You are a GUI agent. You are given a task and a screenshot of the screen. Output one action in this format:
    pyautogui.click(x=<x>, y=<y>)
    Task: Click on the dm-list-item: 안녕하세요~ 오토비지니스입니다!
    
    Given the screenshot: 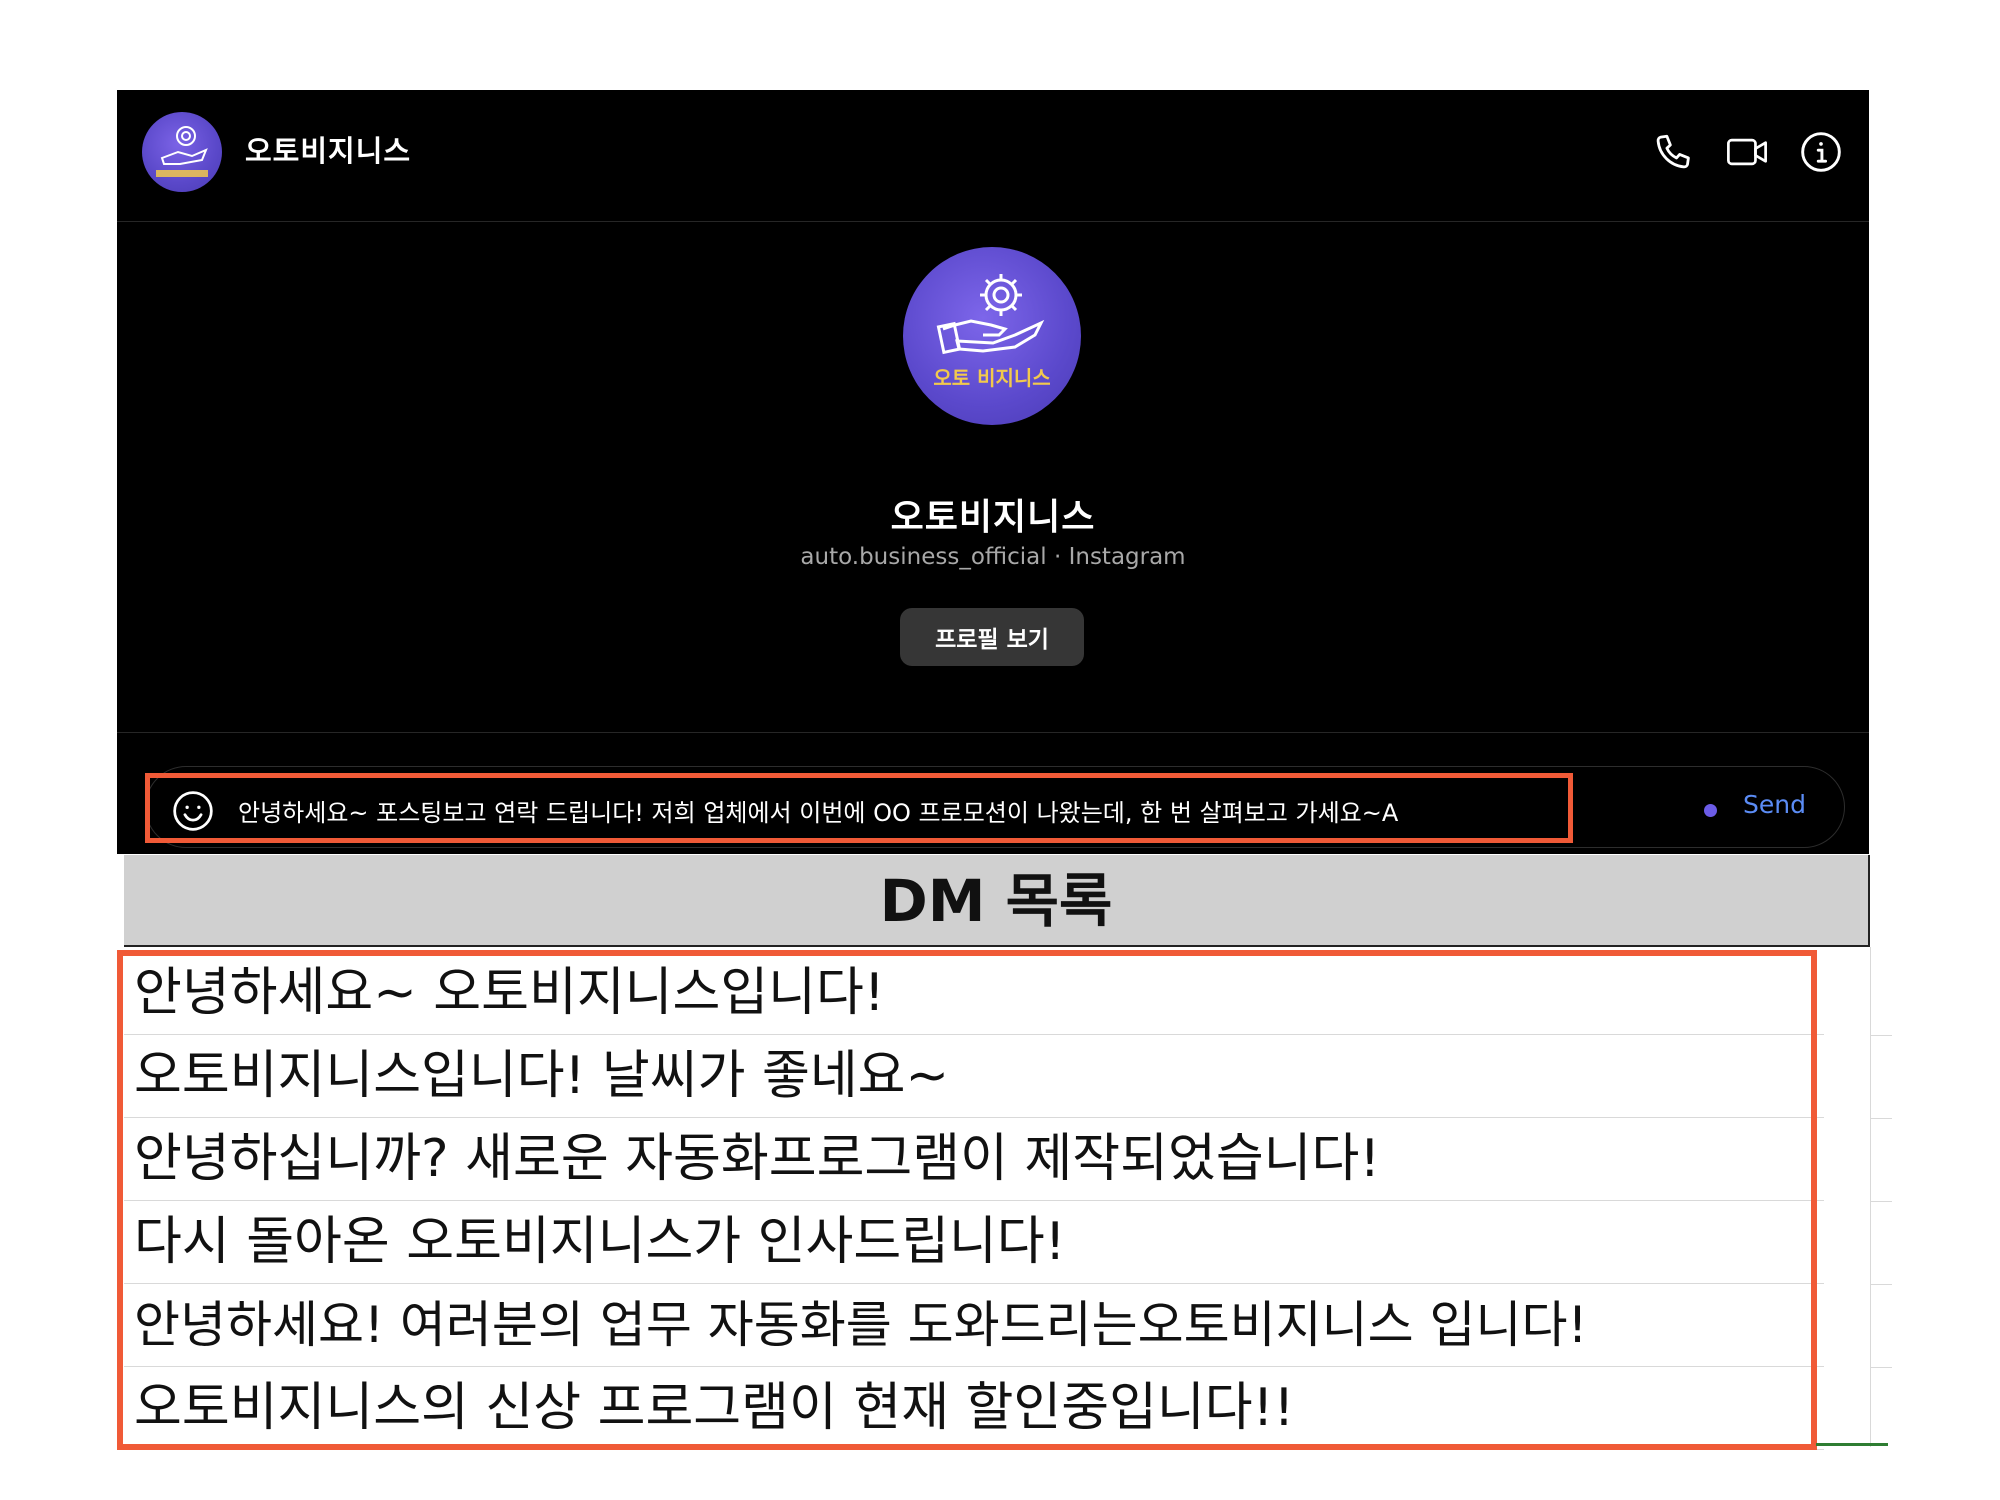 What is the action you would take?
    pyautogui.click(x=974, y=993)
    